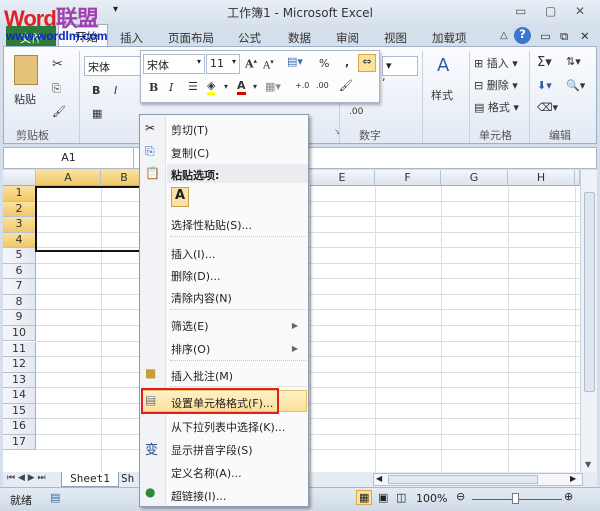 This screenshot has height=511, width=600. I want to click on zoom-out-icon: ⊖, so click(460, 496).